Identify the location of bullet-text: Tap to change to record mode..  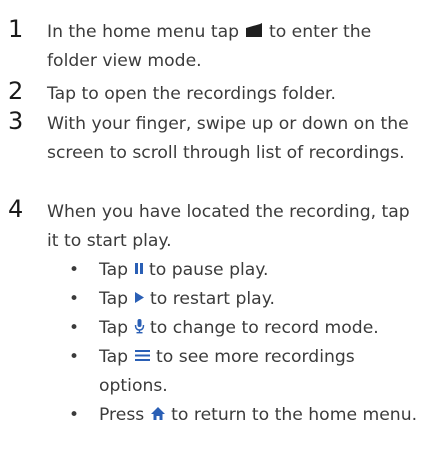
(260, 328).